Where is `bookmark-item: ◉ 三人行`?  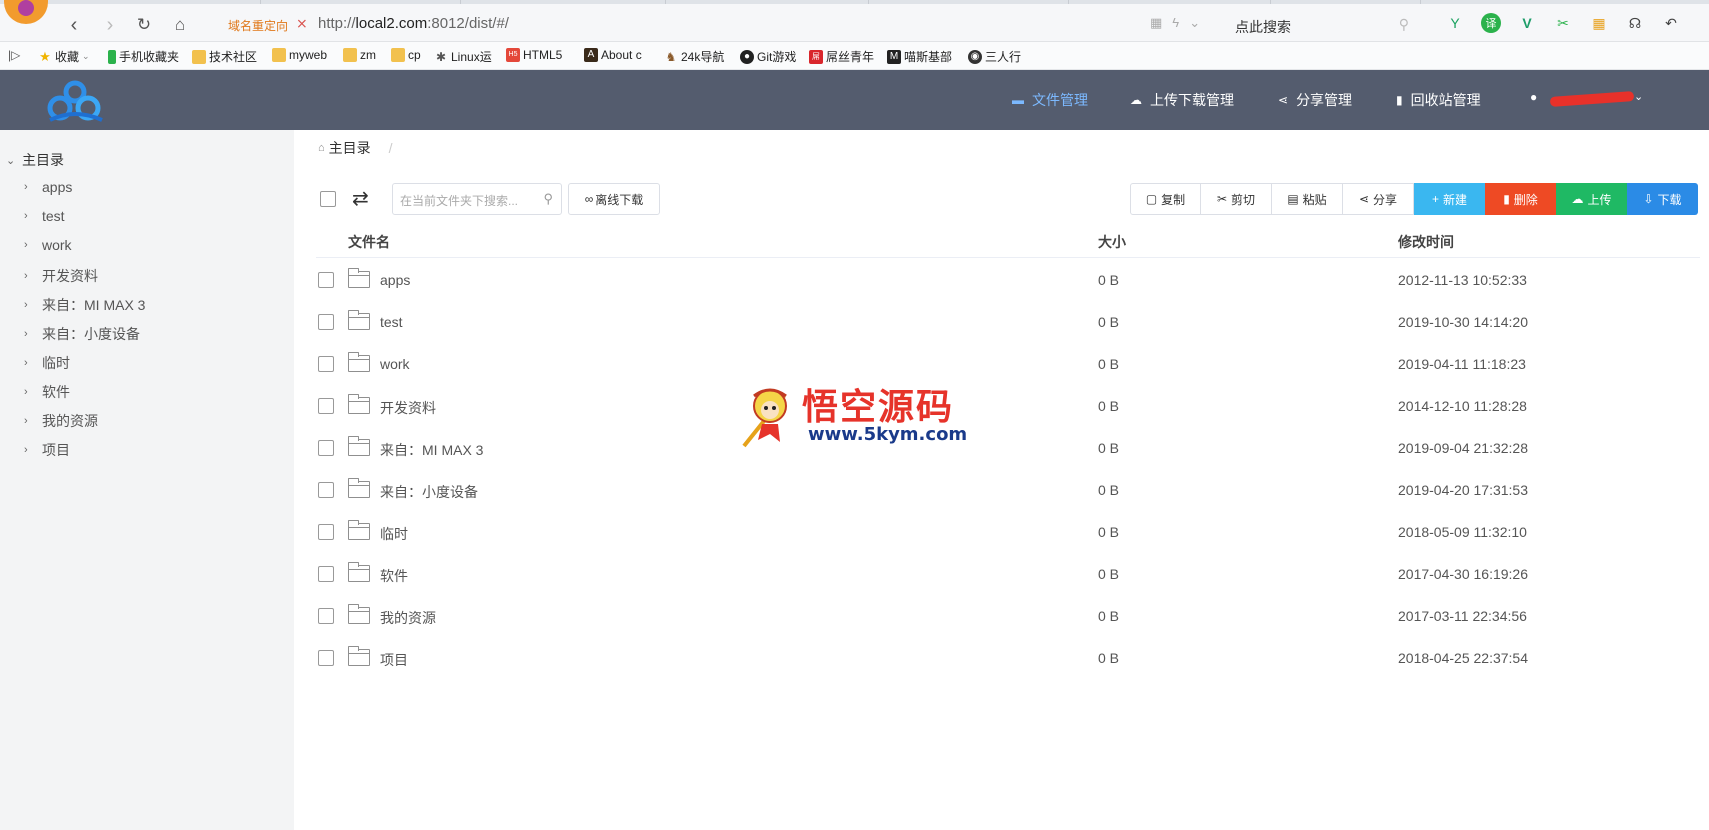 bookmark-item: ◉ 三人行 is located at coordinates (994, 56).